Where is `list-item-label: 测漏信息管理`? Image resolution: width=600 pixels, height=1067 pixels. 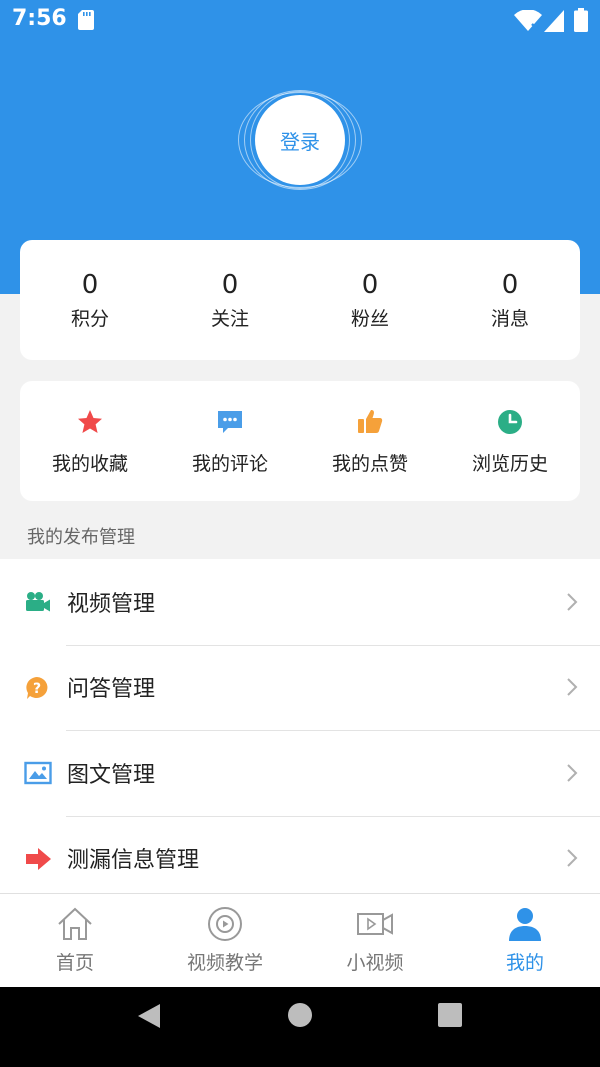
list-item-label: 测漏信息管理 is located at coordinates (133, 861).